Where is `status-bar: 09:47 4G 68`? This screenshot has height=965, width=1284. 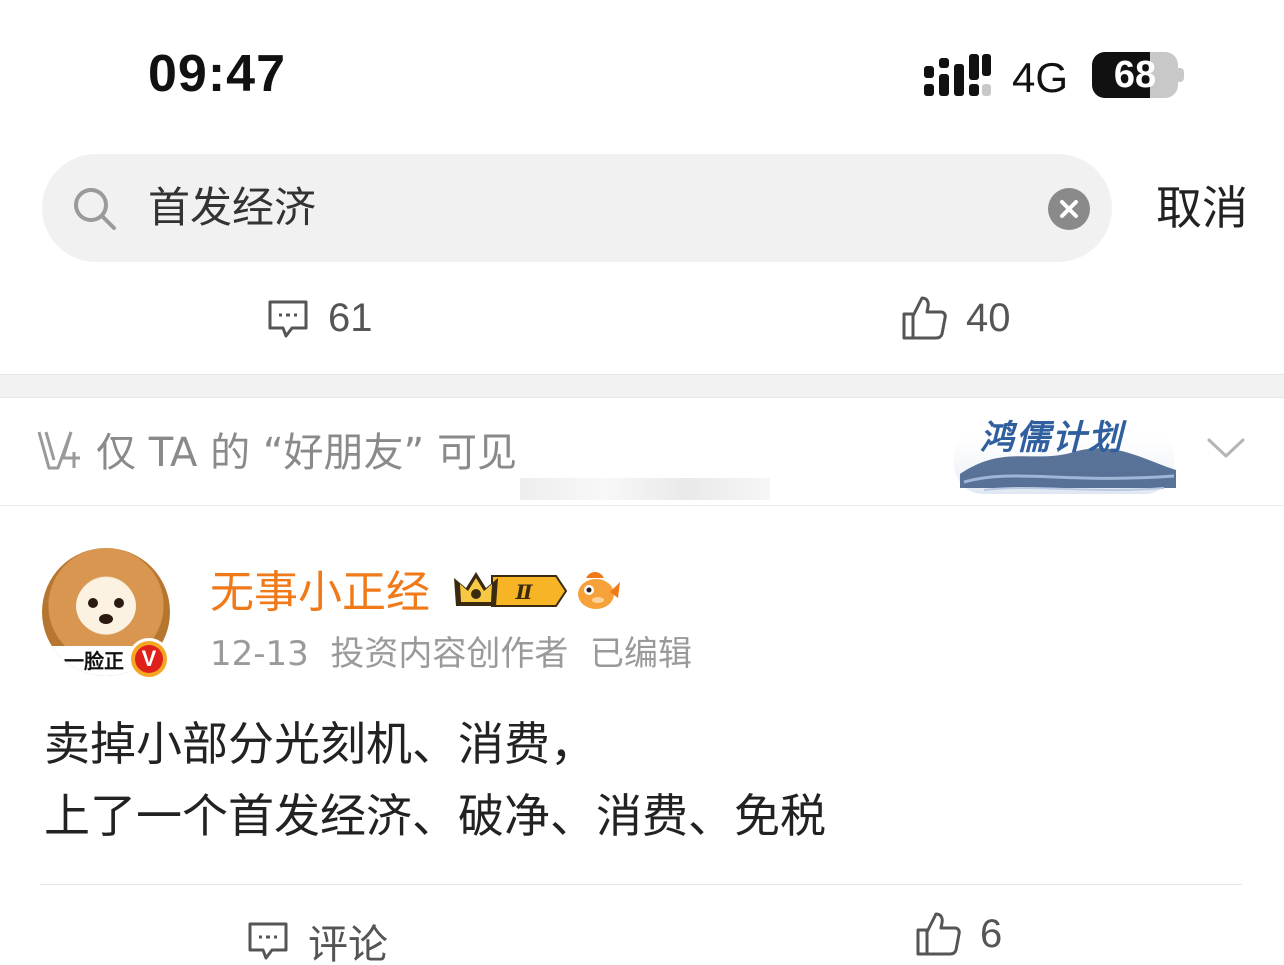 status-bar: 09:47 4G 68 is located at coordinates (642, 70).